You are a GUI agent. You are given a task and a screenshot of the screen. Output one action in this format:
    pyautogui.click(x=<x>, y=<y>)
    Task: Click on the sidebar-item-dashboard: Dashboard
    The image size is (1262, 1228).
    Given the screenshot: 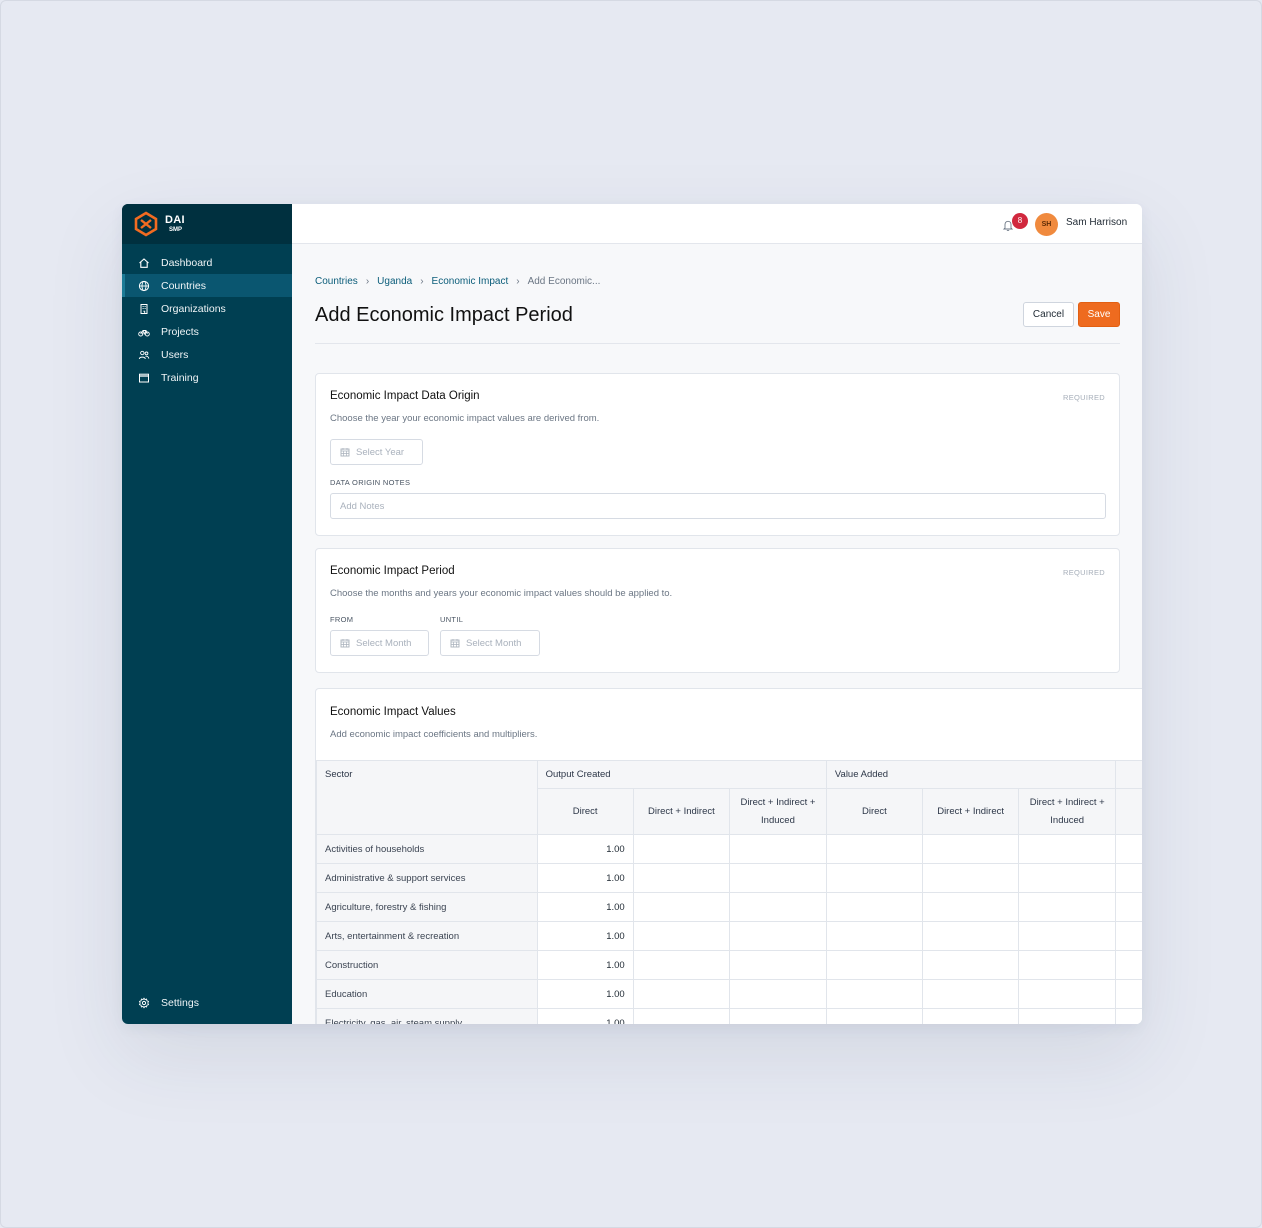 What is the action you would take?
    pyautogui.click(x=207, y=262)
    